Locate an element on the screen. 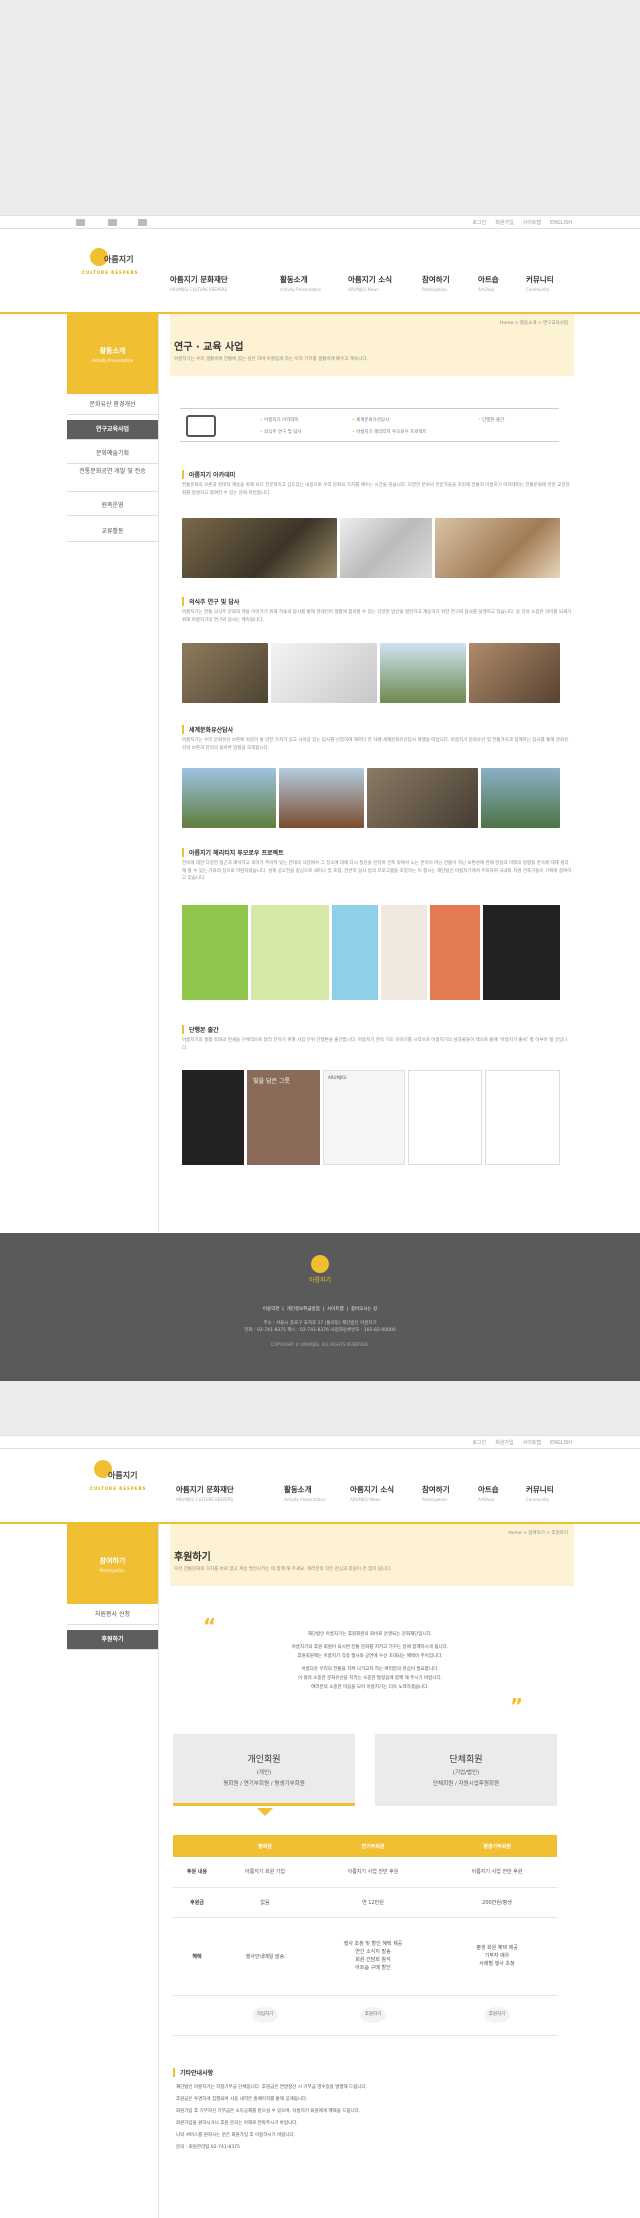  facebook-icon is located at coordinates (80, 222).